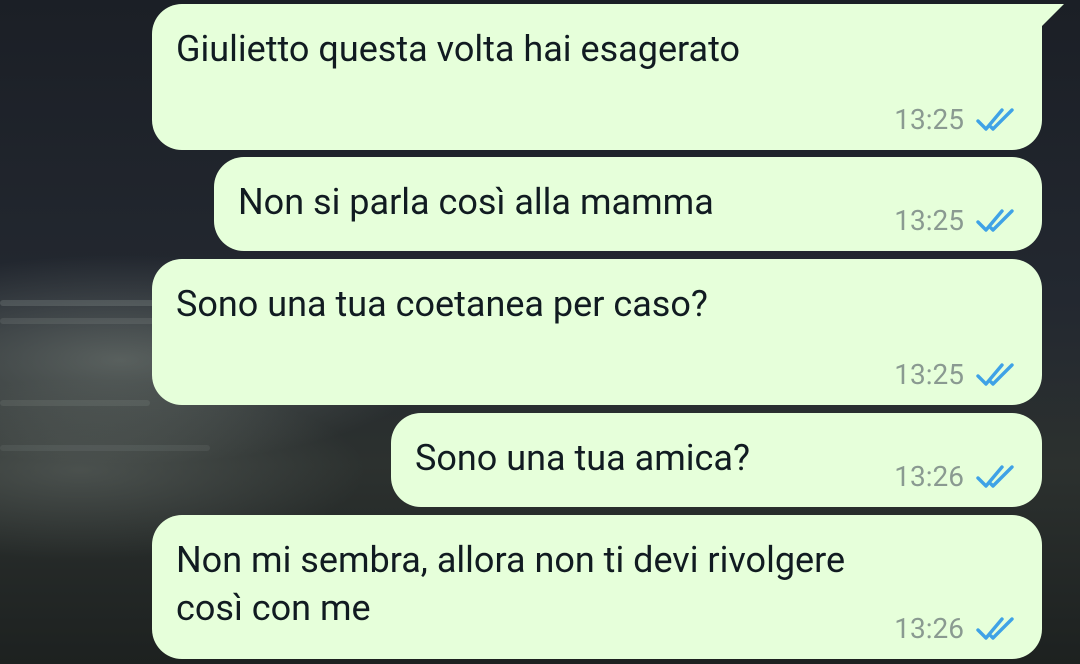  I want to click on message-text: Non si parla così alla mamma, so click(476, 202).